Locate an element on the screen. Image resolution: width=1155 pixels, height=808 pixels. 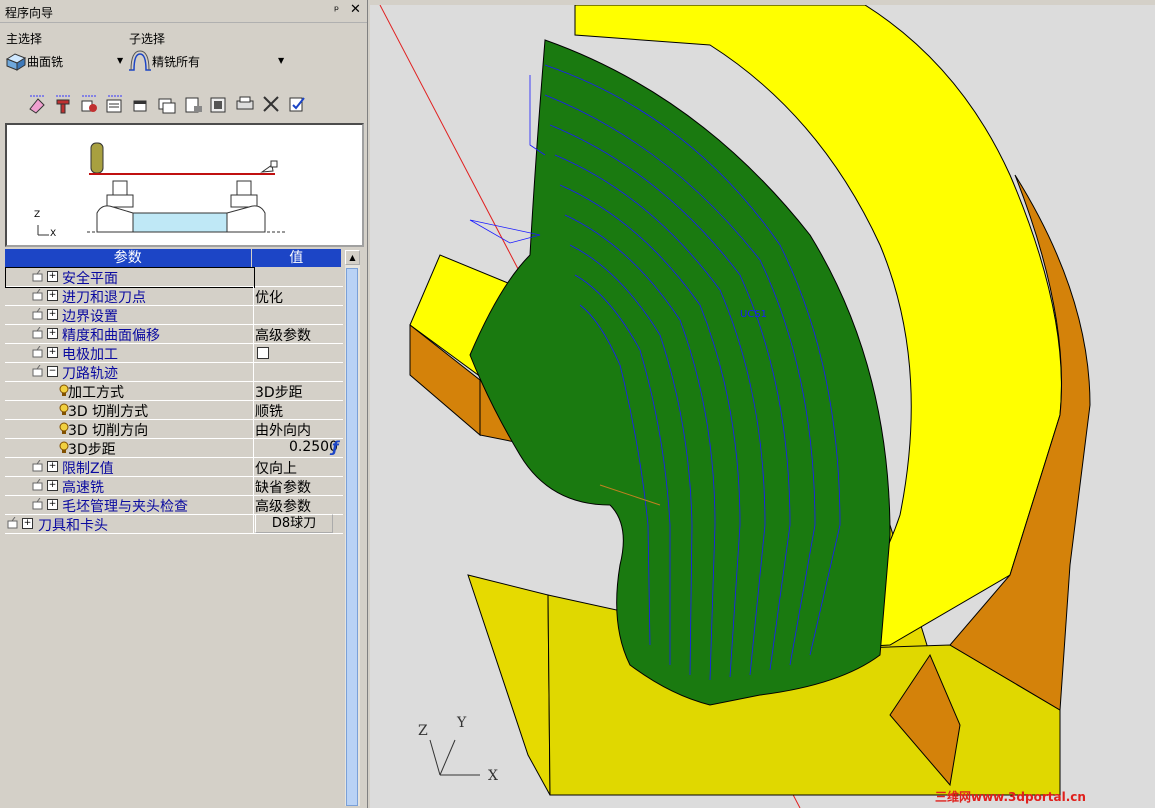
data-icon is located at coordinates (219, 104).